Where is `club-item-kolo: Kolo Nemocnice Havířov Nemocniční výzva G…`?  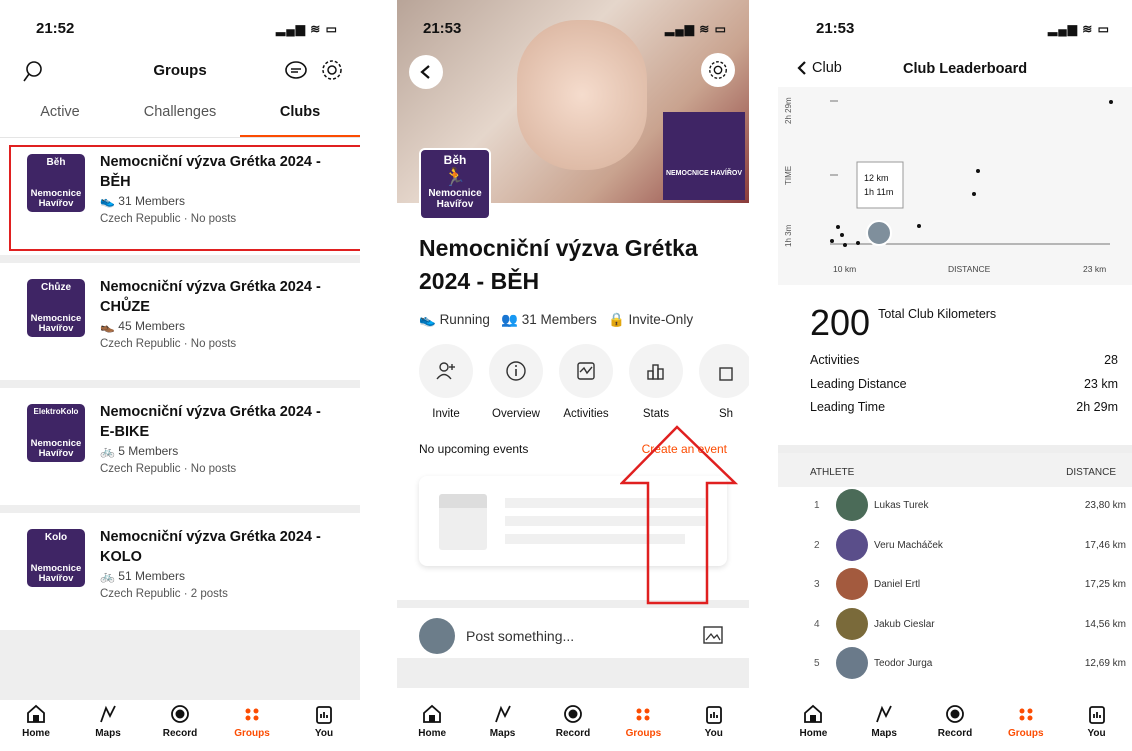
club-item-kolo: Kolo Nemocnice Havířov Nemocniční výzva G… is located at coordinates (180, 571).